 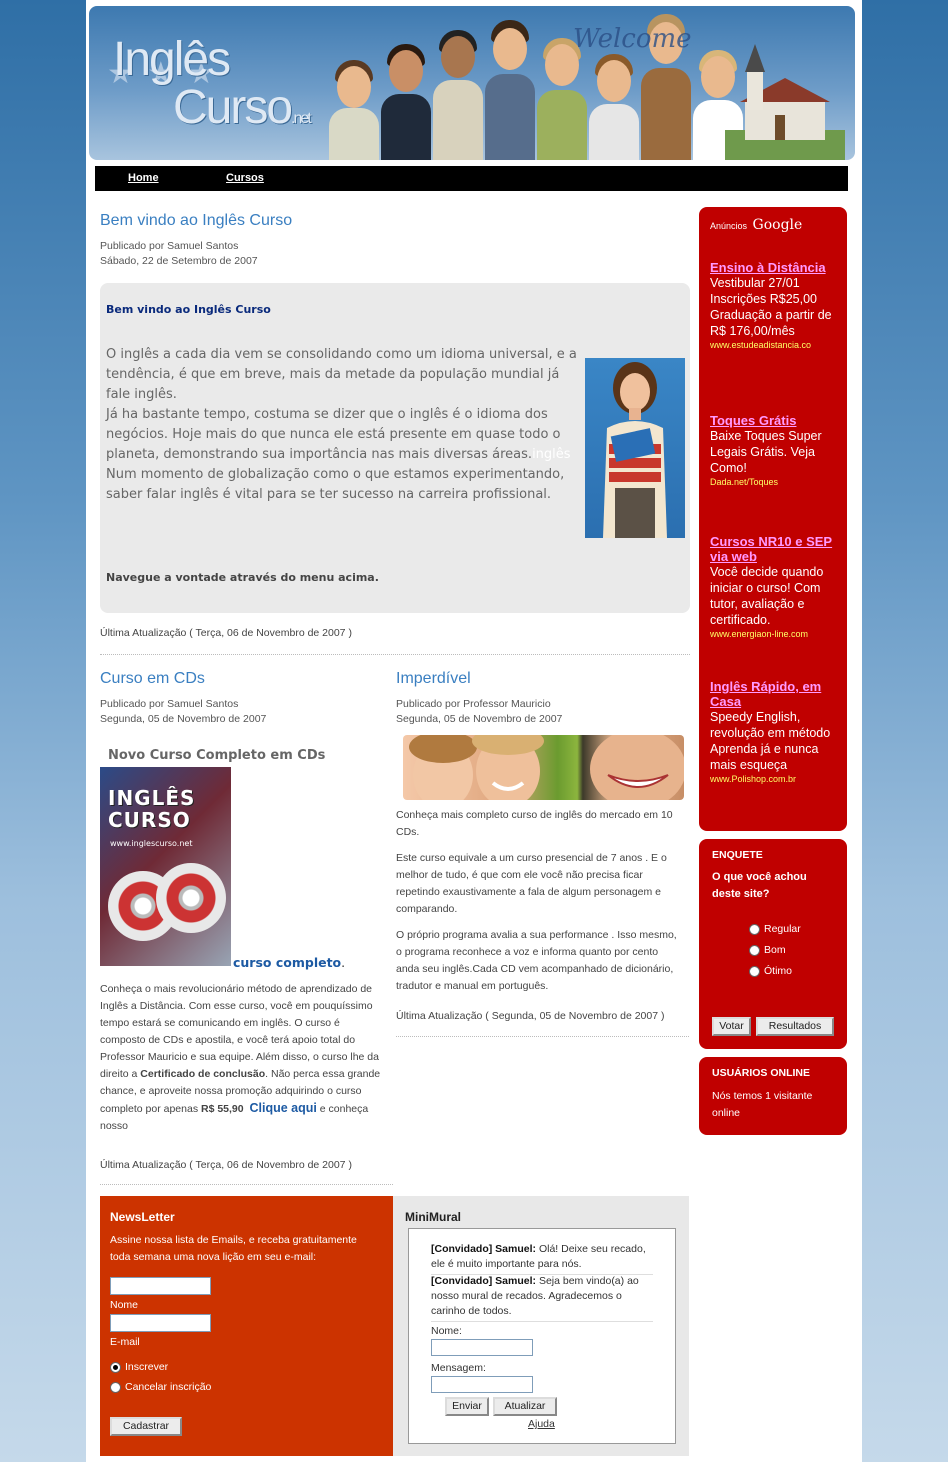 What do you see at coordinates (770, 971) in the screenshot?
I see `poll-option-otimo: Ótimo` at bounding box center [770, 971].